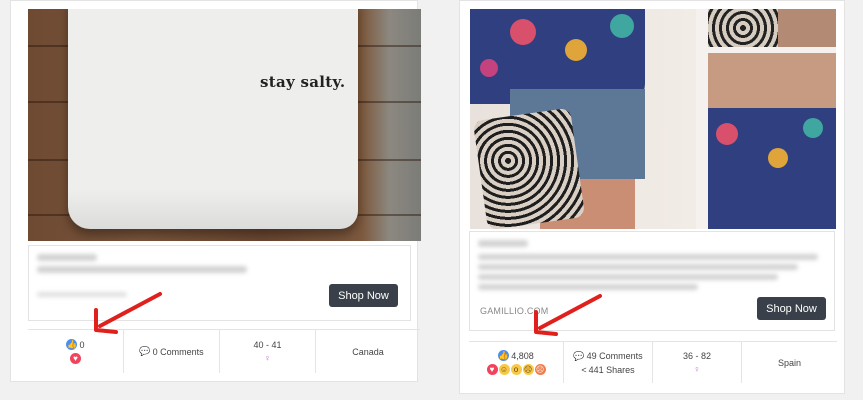  Describe the element at coordinates (615, 356) in the screenshot. I see `comments-count: 49 Comments` at that location.